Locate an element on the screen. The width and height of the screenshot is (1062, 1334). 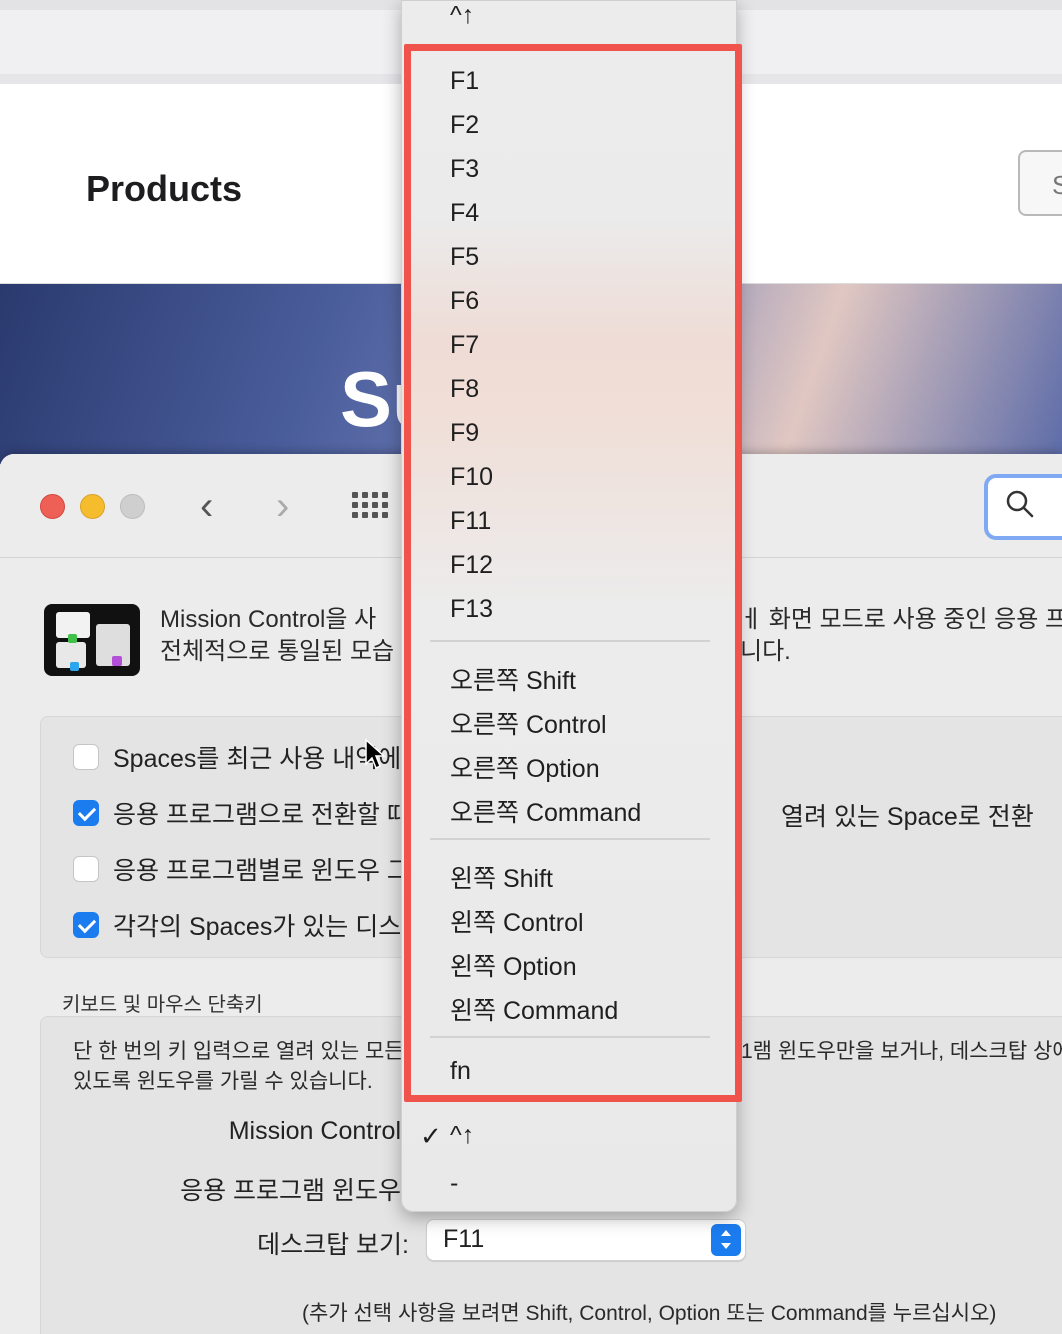
nav-products-link: Products is located at coordinates (164, 189).